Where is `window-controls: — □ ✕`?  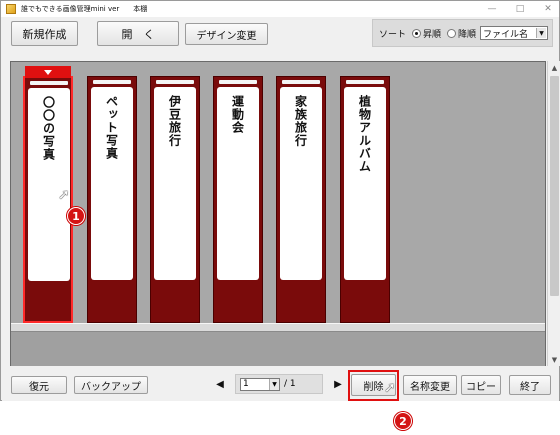
window-controls: — □ ✕ is located at coordinates (520, 9).